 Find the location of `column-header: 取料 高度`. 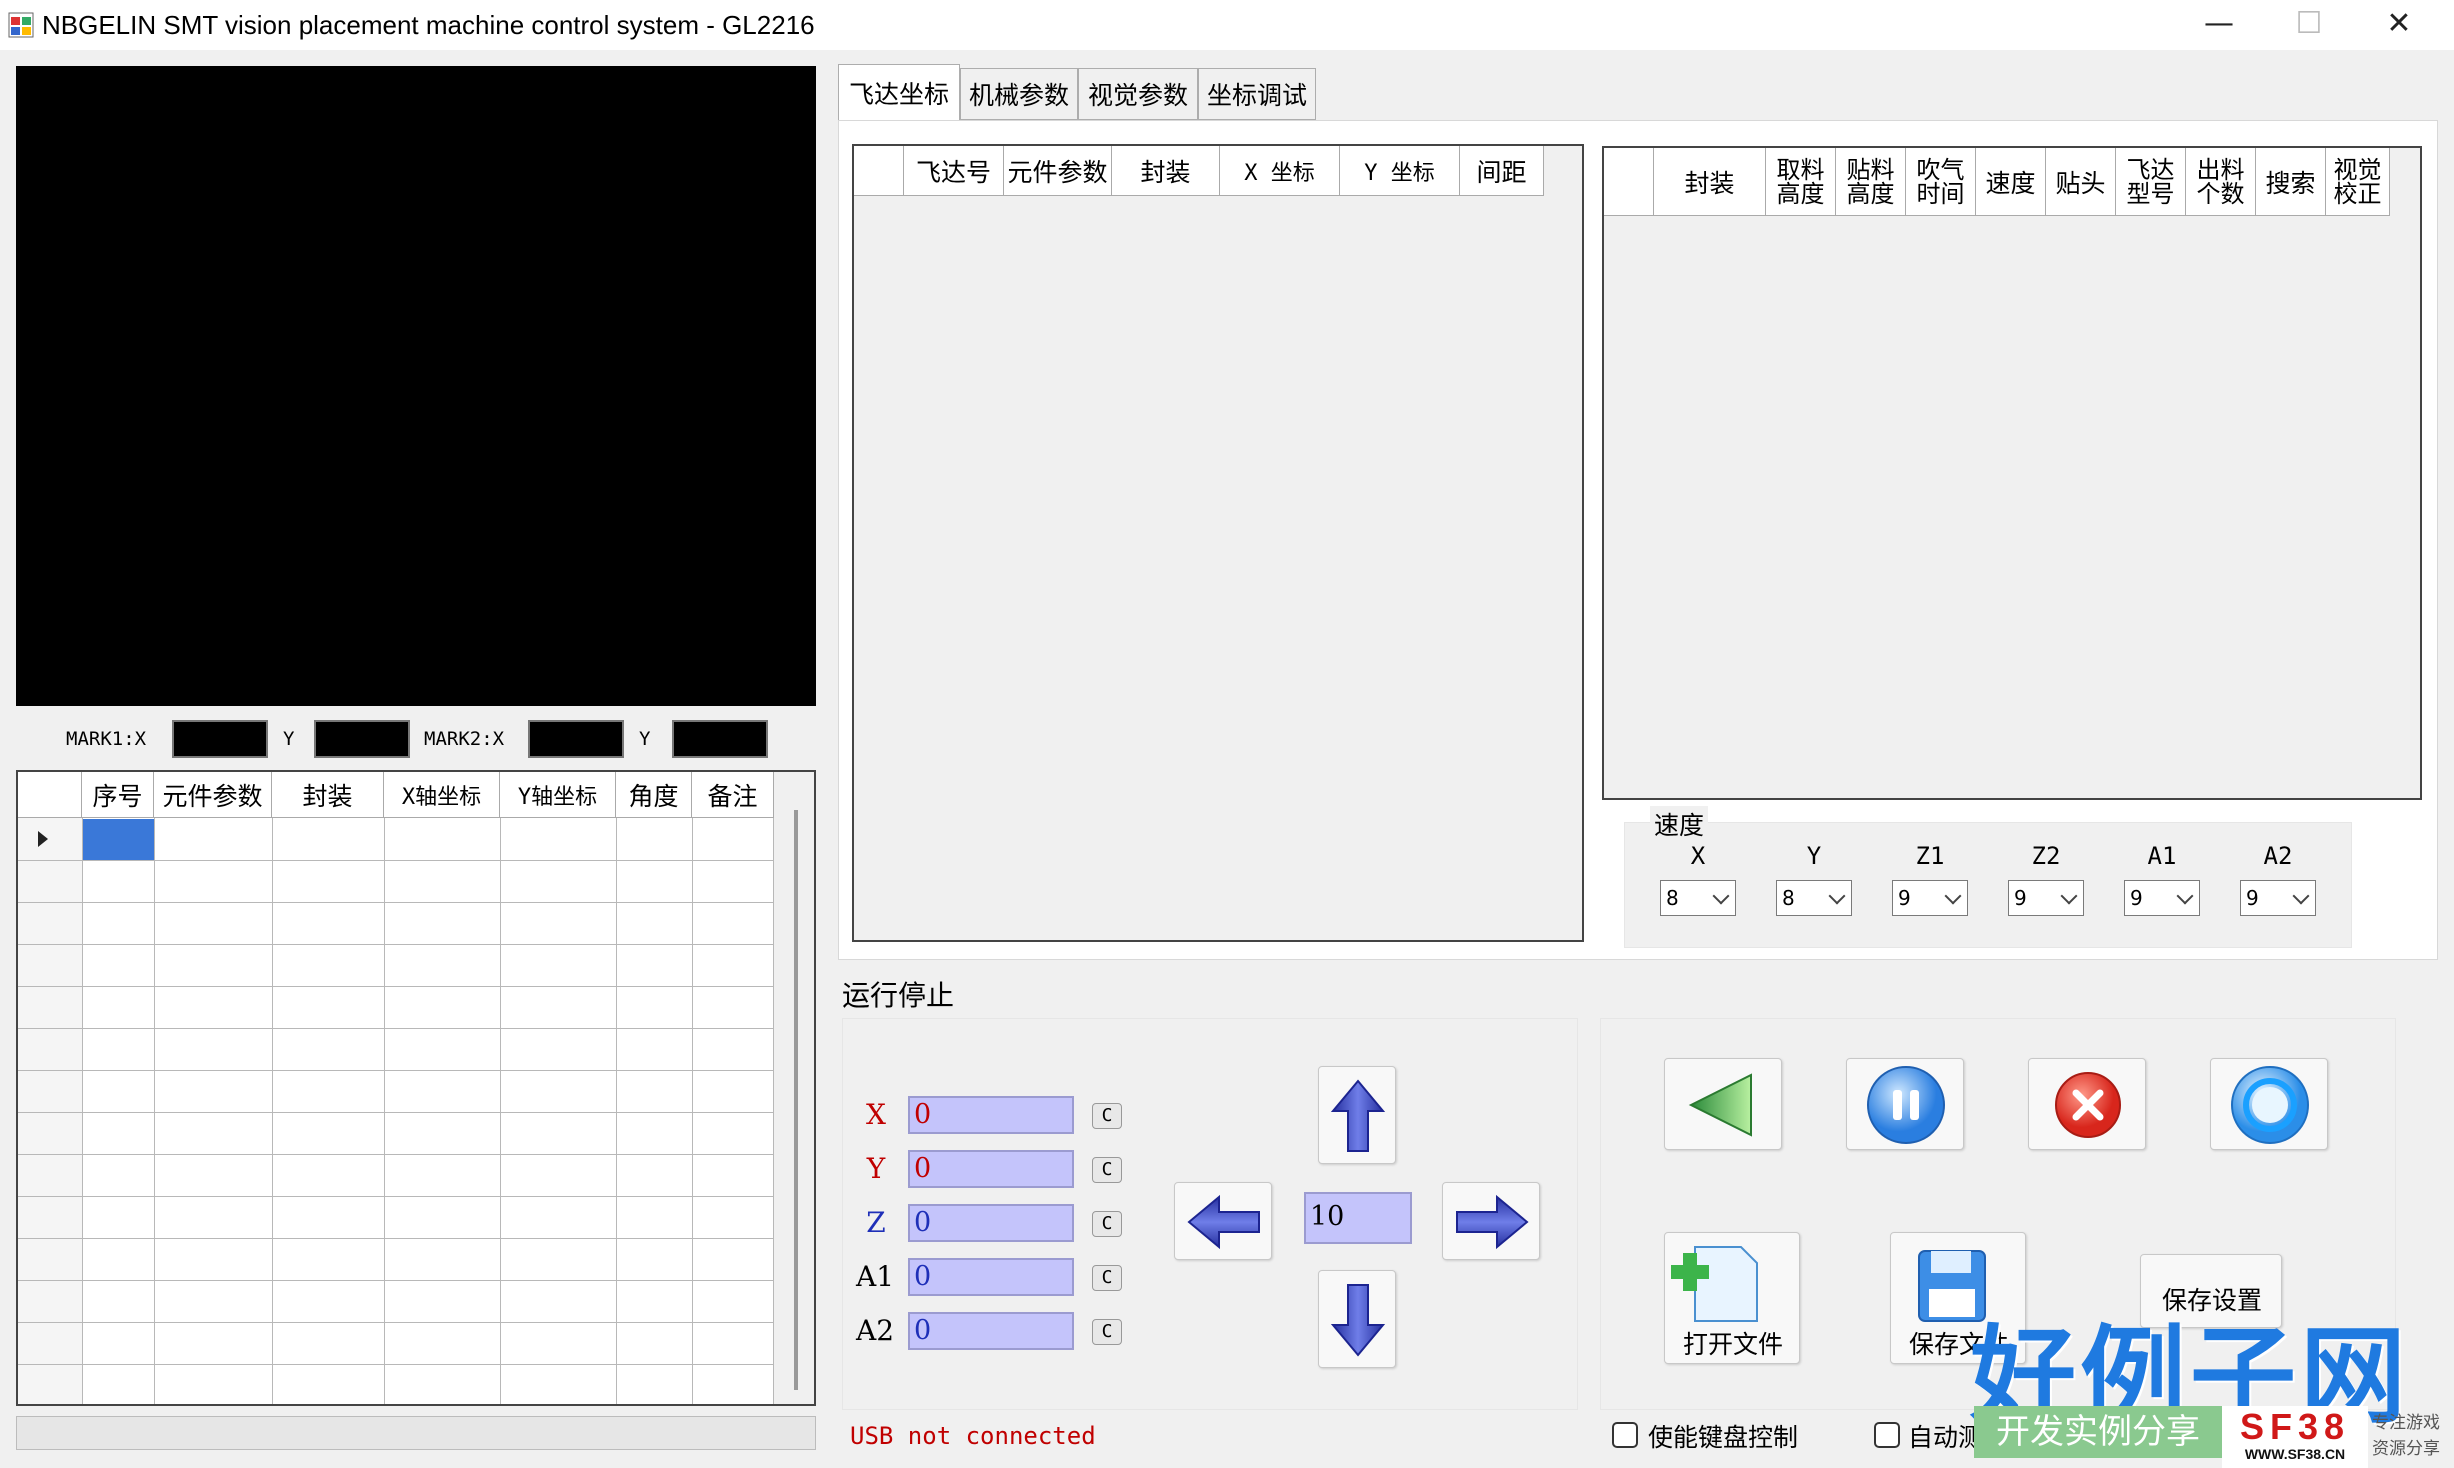

column-header: 取料 高度 is located at coordinates (1801, 182).